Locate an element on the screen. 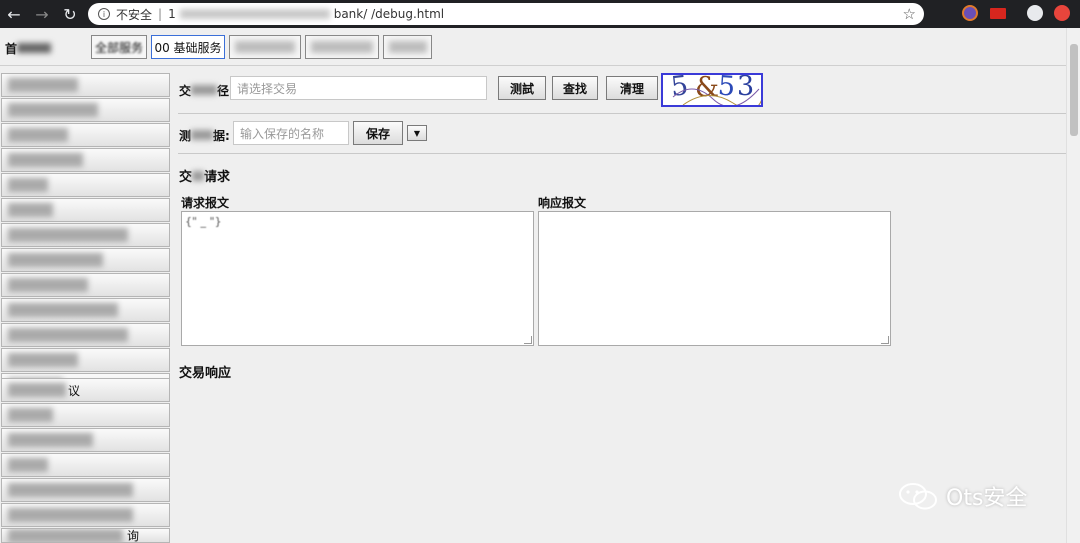 This screenshot has height=543, width=1080. sidebar: 议 询 is located at coordinates (85, 307).